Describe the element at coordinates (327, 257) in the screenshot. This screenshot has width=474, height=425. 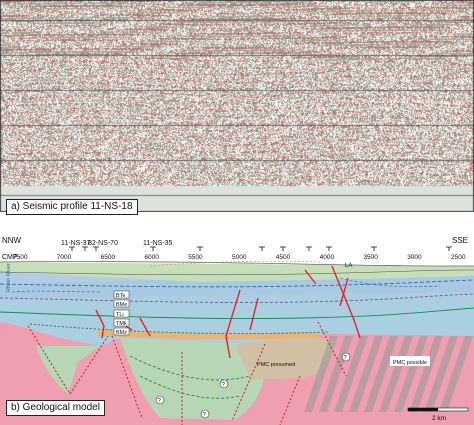
I see `cmp-tick-label: 4000` at that location.